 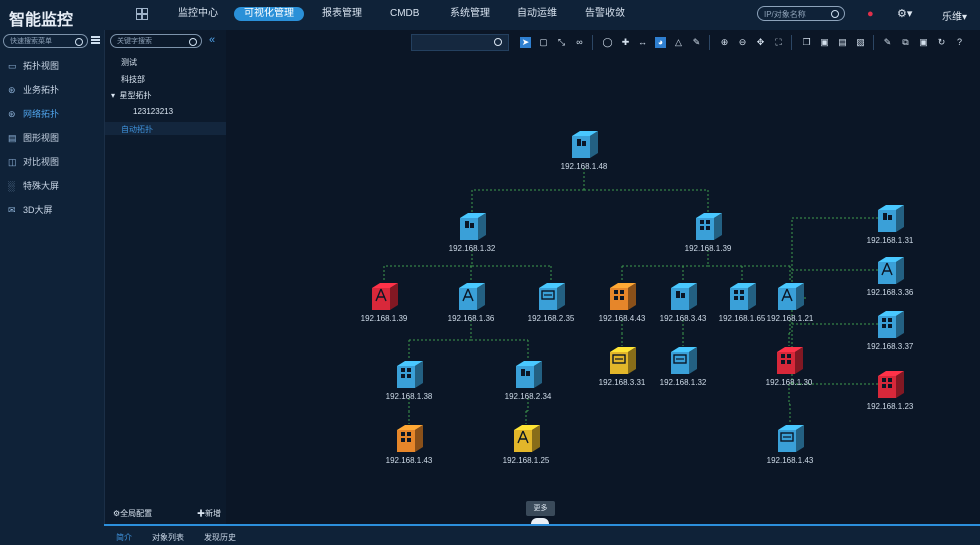 What do you see at coordinates (12, 114) in the screenshot?
I see `network-icon: ⊛` at bounding box center [12, 114].